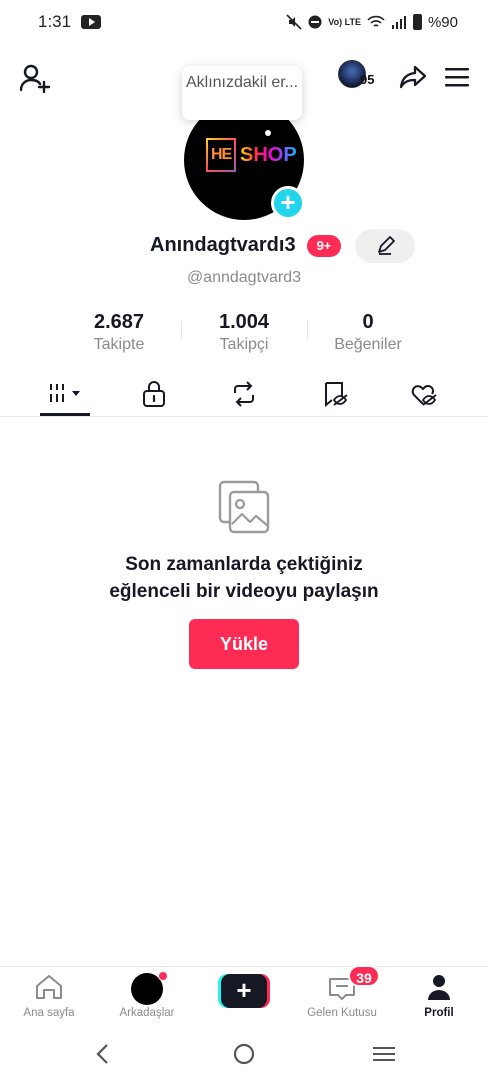  I want to click on lock-icon, so click(154, 394).